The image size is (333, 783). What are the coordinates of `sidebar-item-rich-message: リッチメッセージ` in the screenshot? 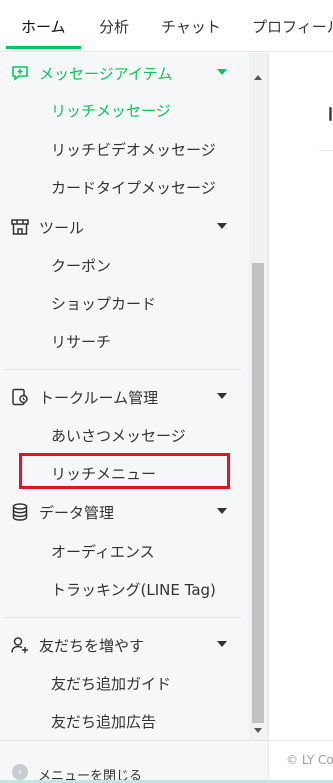 It's located at (124, 110).